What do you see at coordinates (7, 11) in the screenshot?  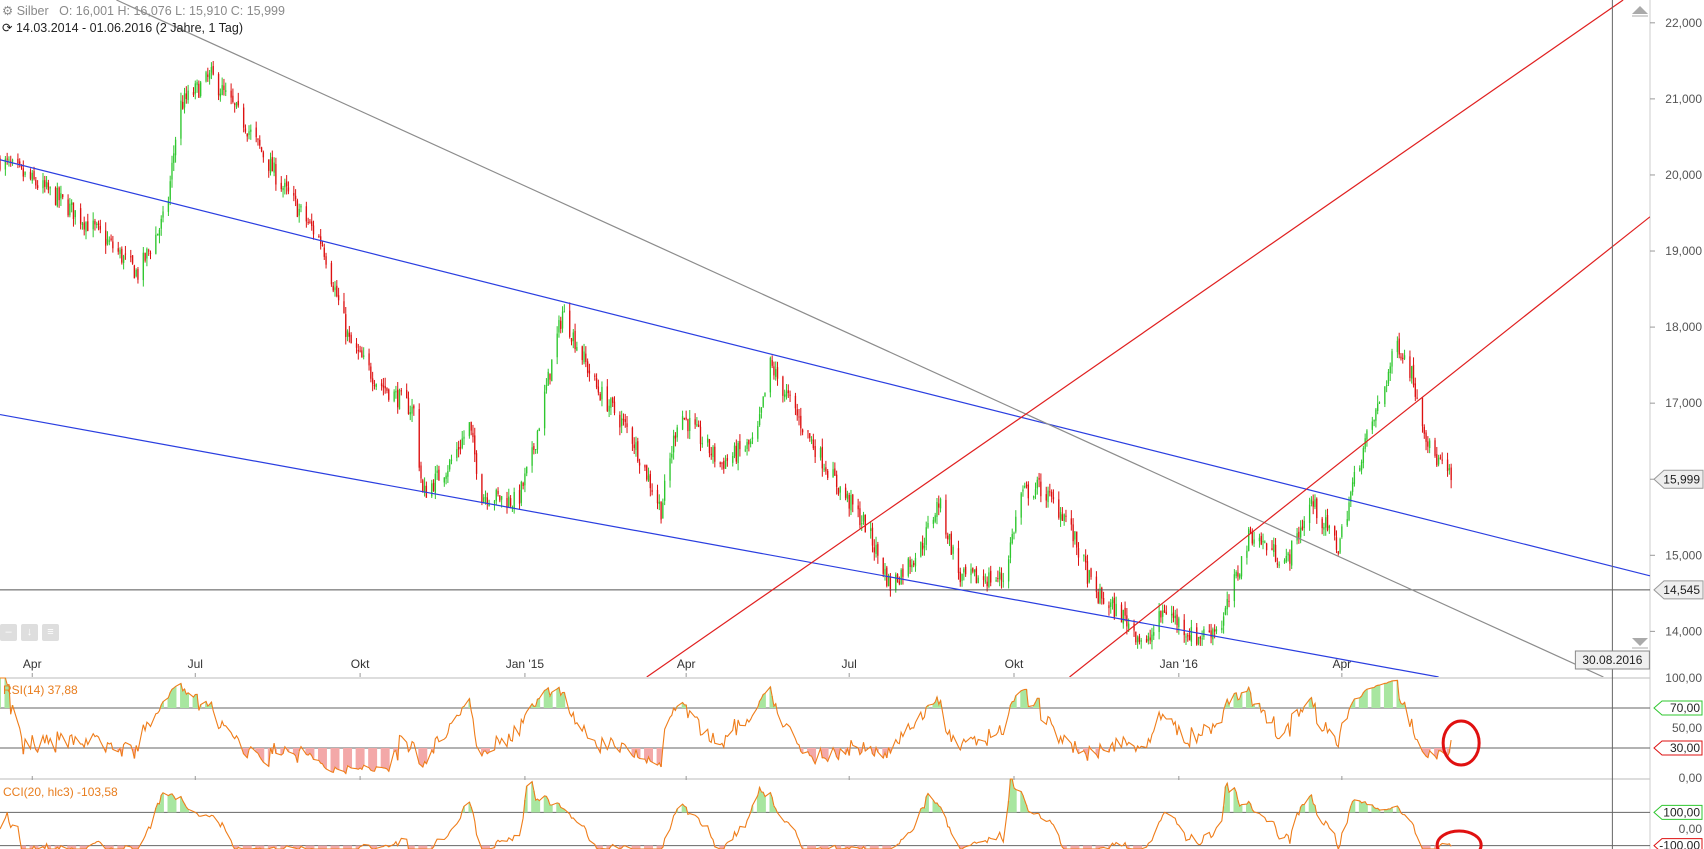 I see `settings-icon: ⚙` at bounding box center [7, 11].